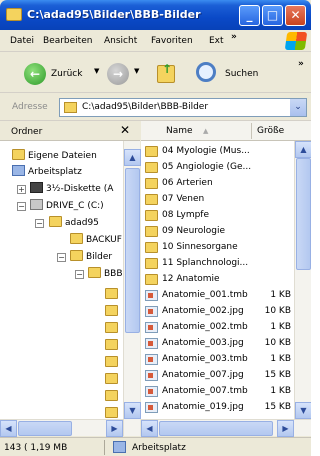  What do you see at coordinates (21, 189) in the screenshot?
I see `expand-icon: +` at bounding box center [21, 189].